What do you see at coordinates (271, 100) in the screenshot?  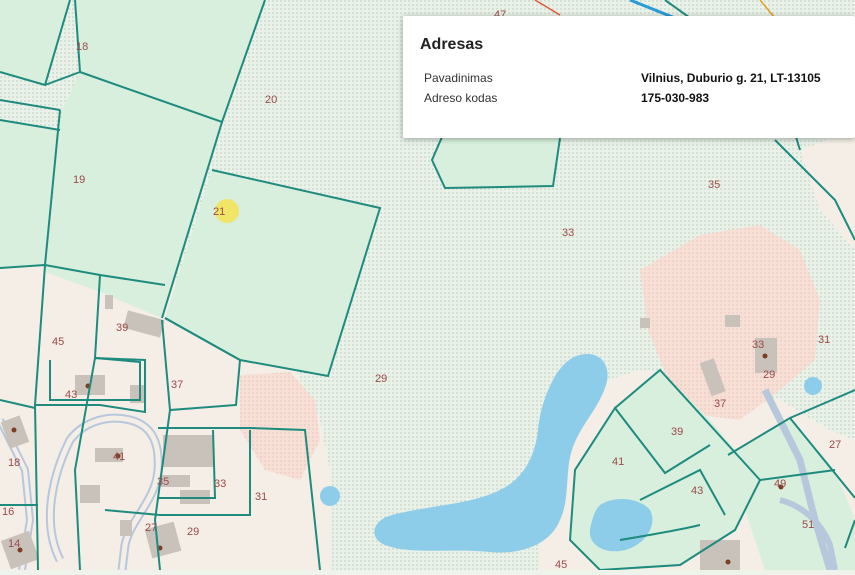 I see `plot-label: 20` at bounding box center [271, 100].